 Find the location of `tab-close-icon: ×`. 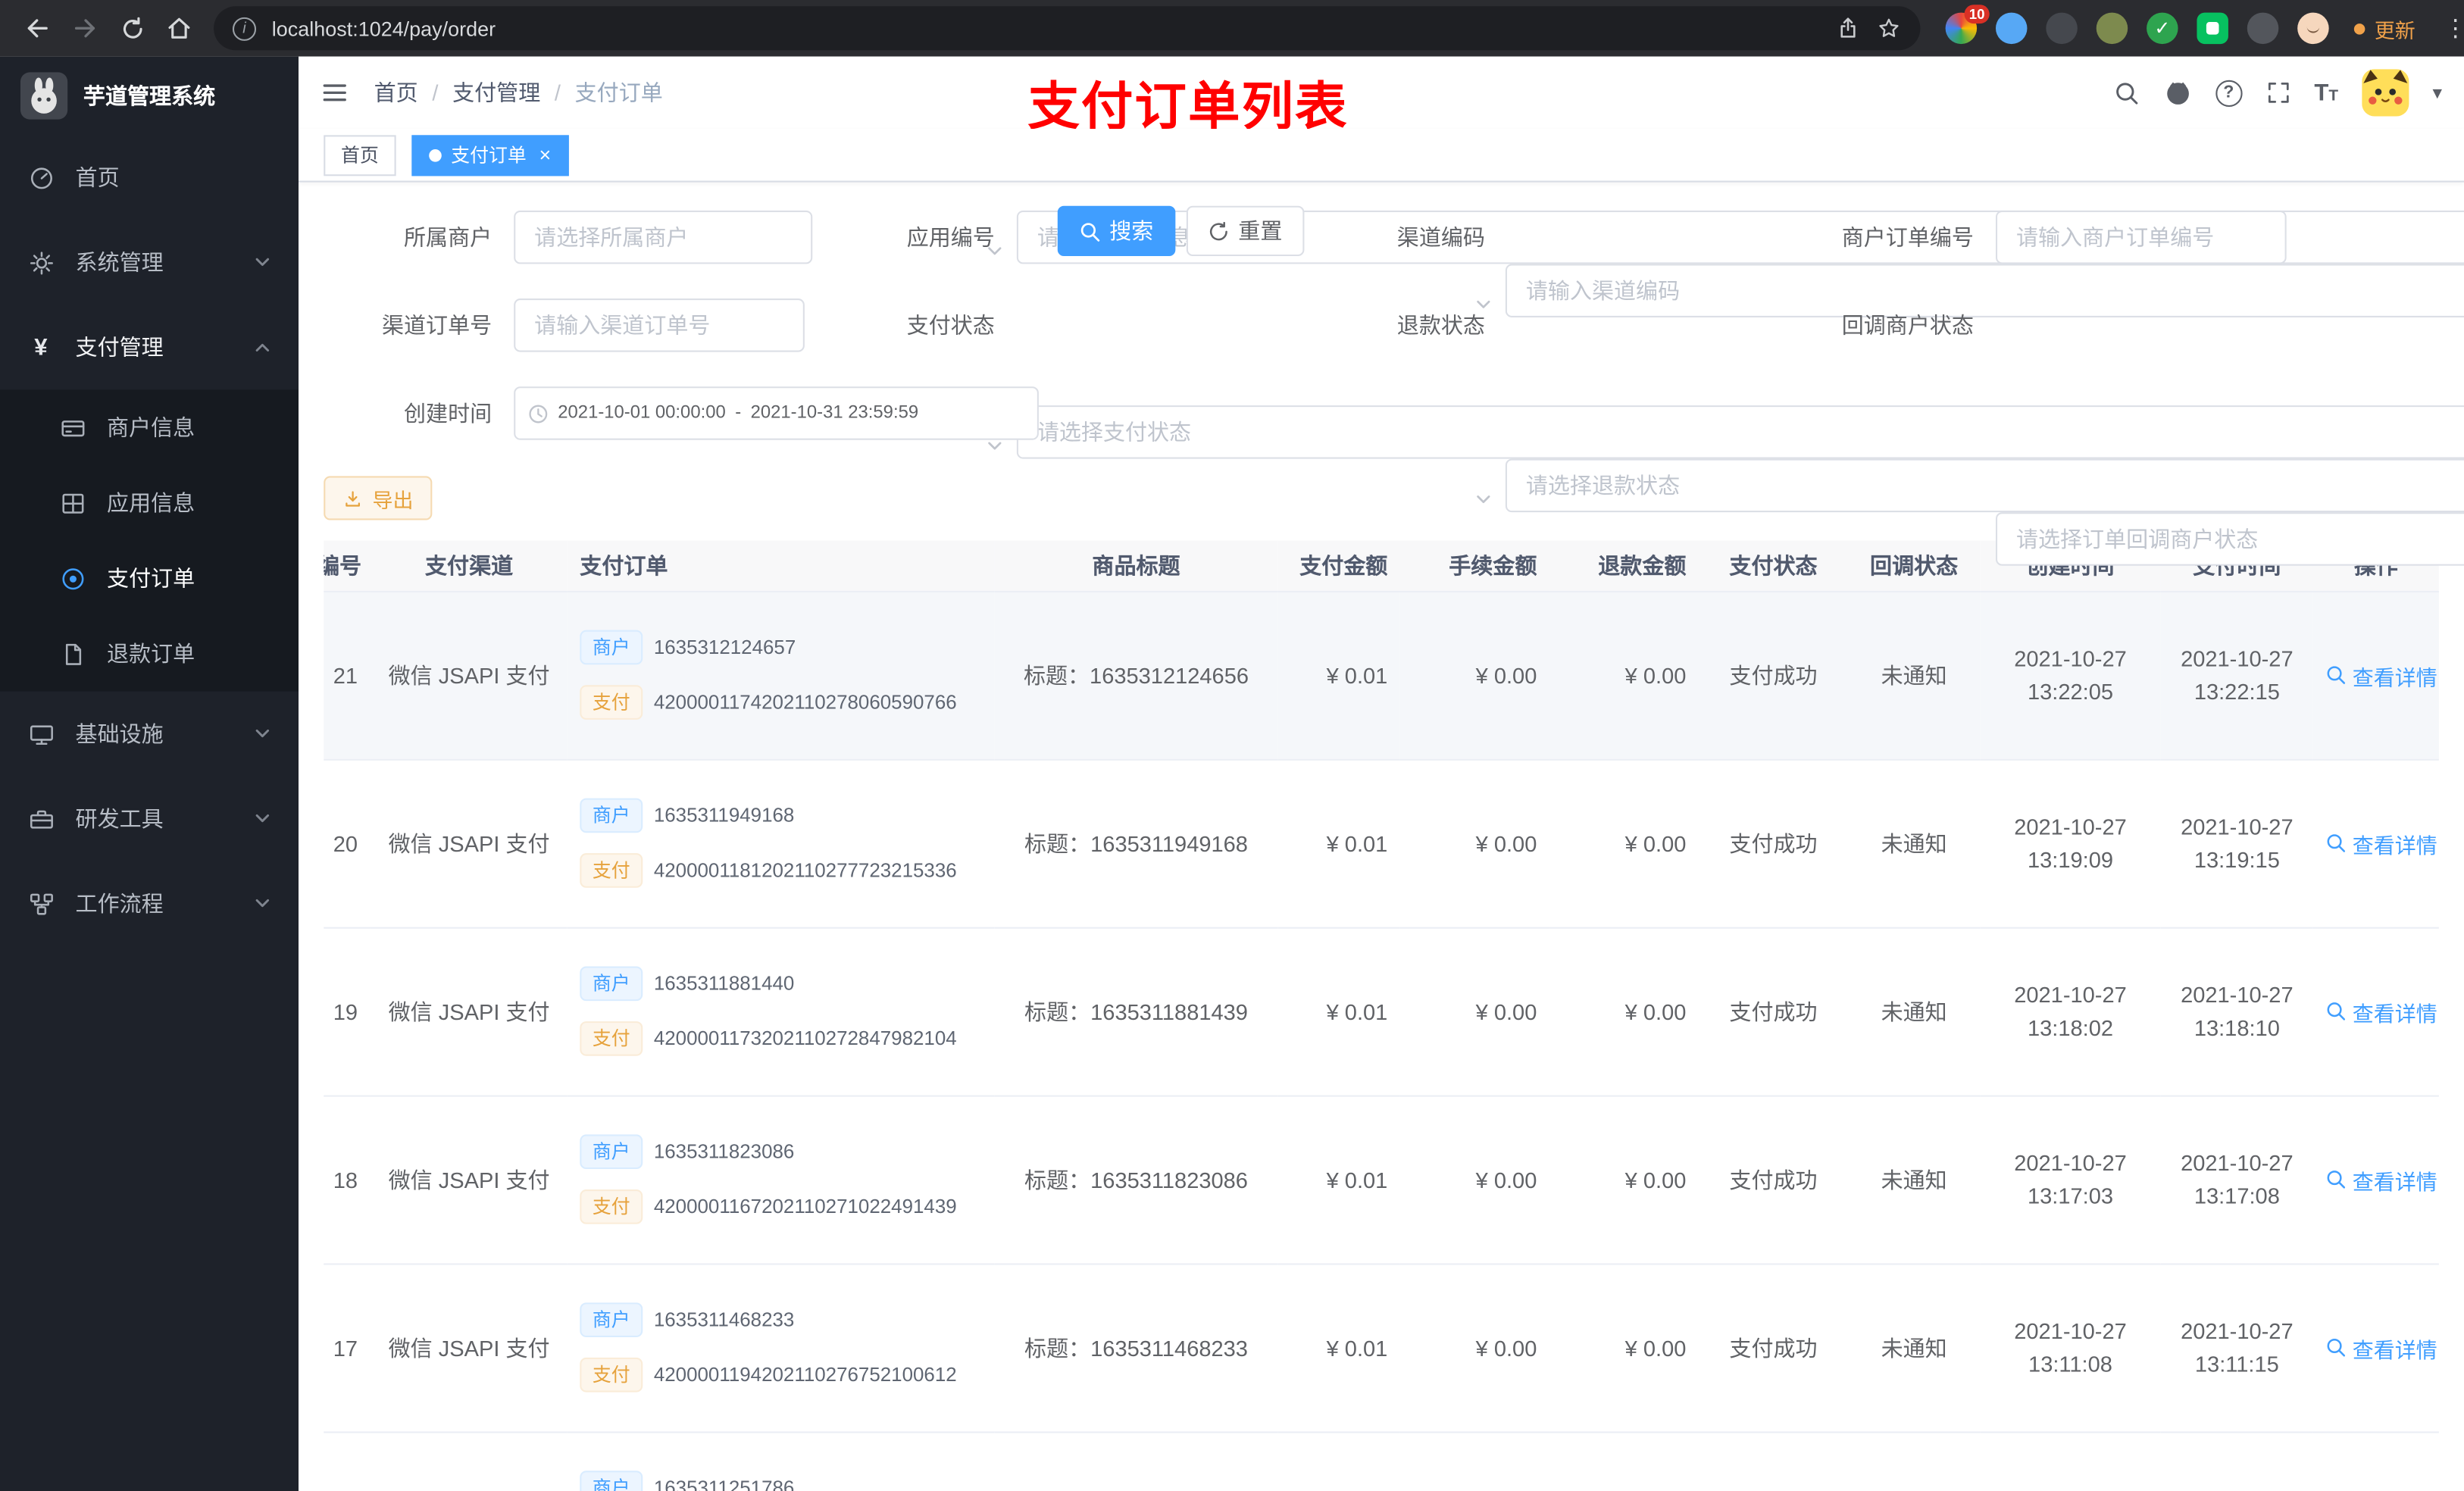

tab-close-icon: × is located at coordinates (545, 155).